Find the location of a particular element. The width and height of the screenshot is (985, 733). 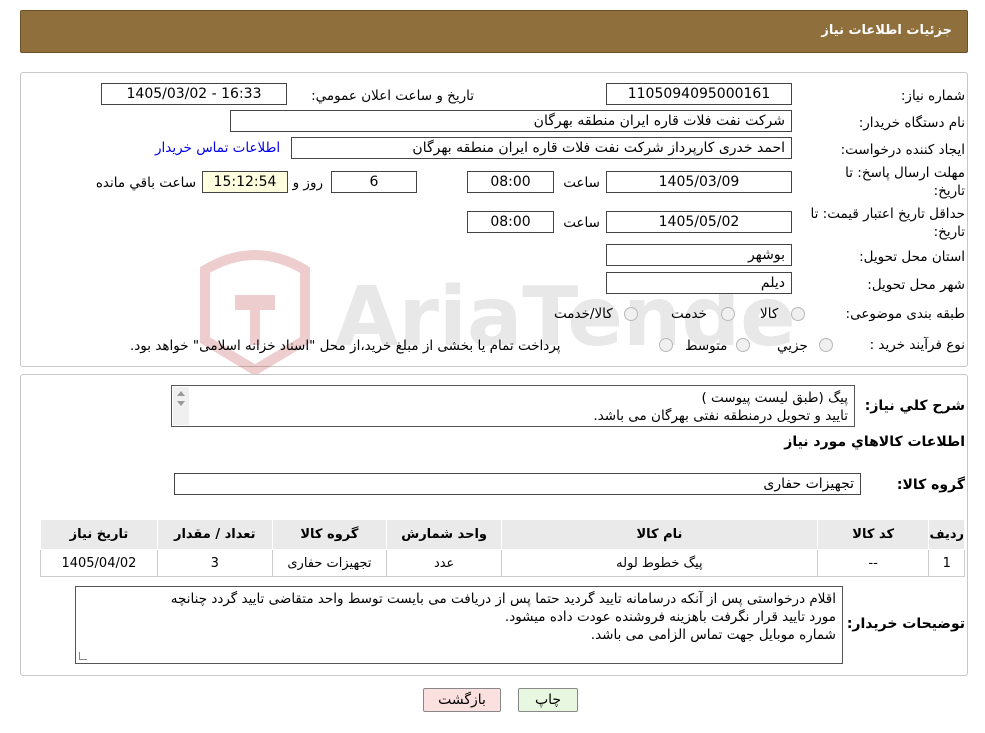

col-code-header: کد کالا is located at coordinates (873, 534).